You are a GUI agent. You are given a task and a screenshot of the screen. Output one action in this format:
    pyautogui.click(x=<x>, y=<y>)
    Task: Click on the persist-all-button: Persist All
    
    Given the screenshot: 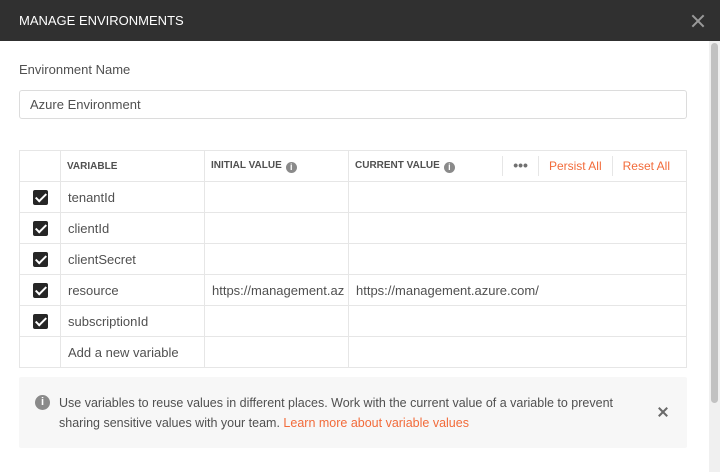 What is the action you would take?
    pyautogui.click(x=574, y=166)
    